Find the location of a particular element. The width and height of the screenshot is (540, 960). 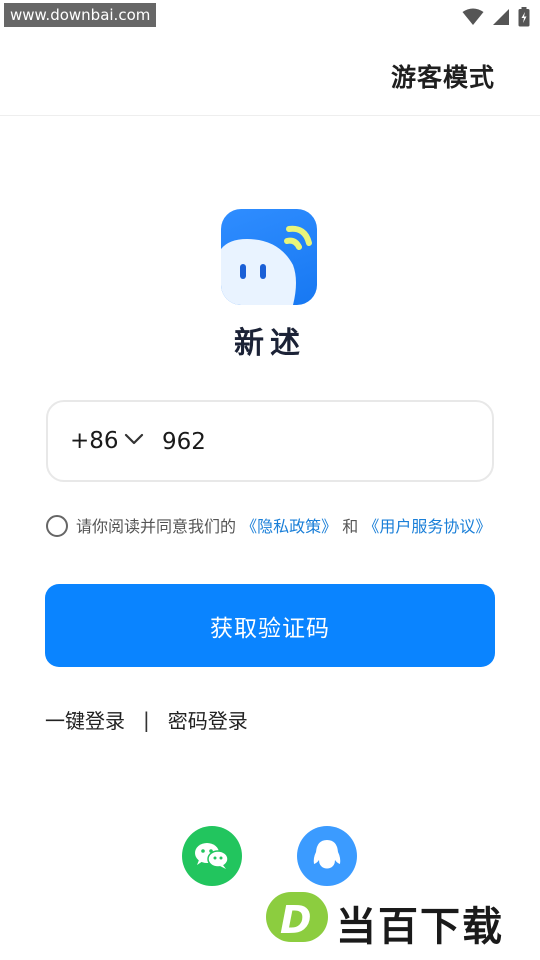

watermark-text: 当百下载 is located at coordinates (420, 927).